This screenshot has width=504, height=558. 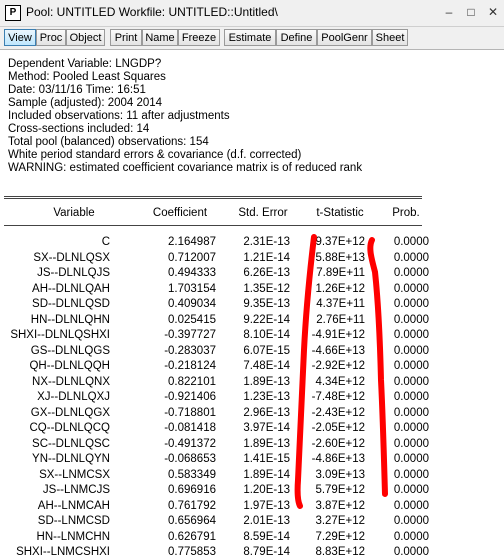 What do you see at coordinates (73, 273) in the screenshot?
I see `variable-cell: JS--DLNLQJS` at bounding box center [73, 273].